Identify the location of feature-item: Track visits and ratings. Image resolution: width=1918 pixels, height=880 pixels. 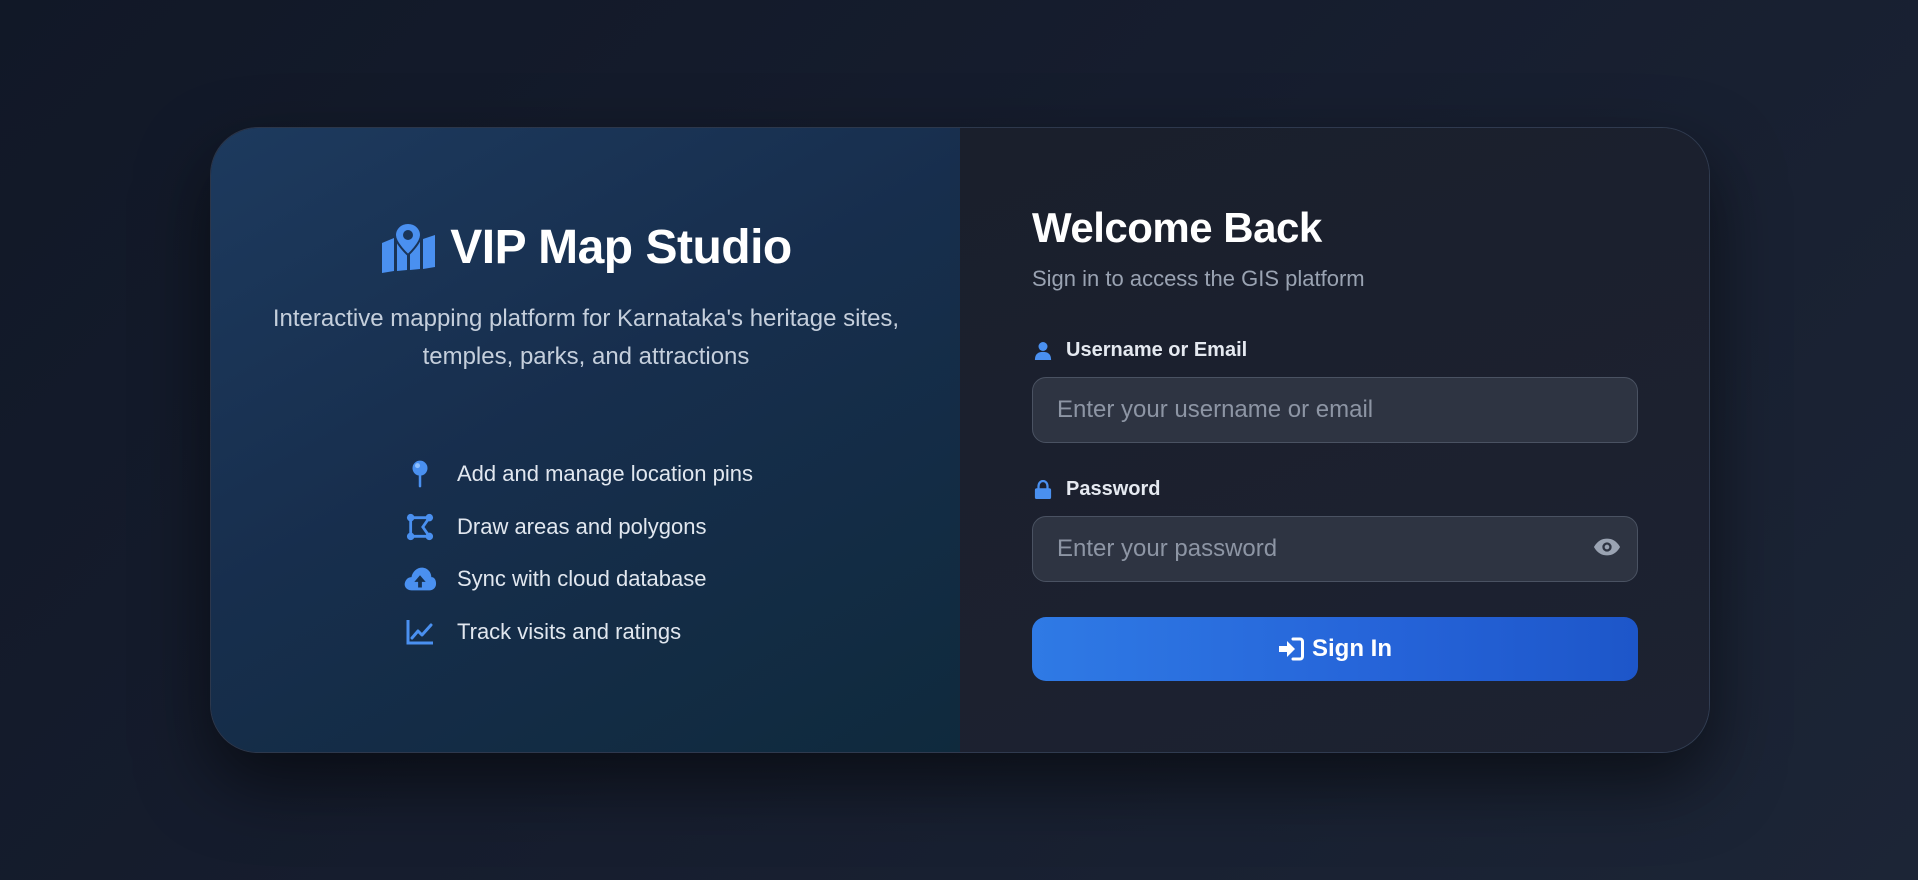
(578, 632).